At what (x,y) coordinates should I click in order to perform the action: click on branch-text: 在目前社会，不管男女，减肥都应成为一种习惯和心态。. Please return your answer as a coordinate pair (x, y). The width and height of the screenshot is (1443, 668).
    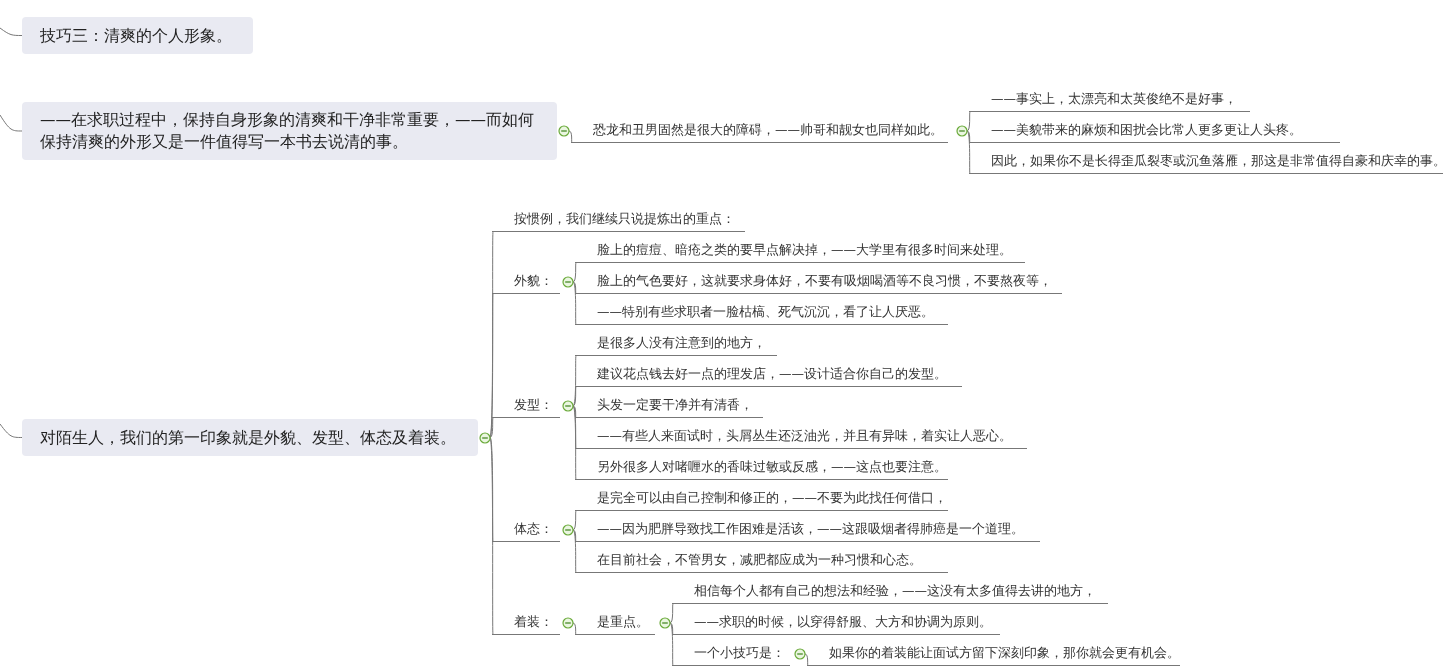
    Looking at the image, I should click on (761, 561).